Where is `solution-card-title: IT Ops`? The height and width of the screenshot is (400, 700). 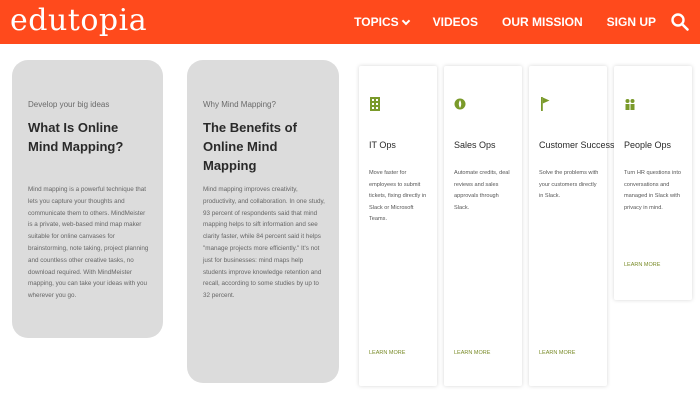 solution-card-title: IT Ops is located at coordinates (382, 145).